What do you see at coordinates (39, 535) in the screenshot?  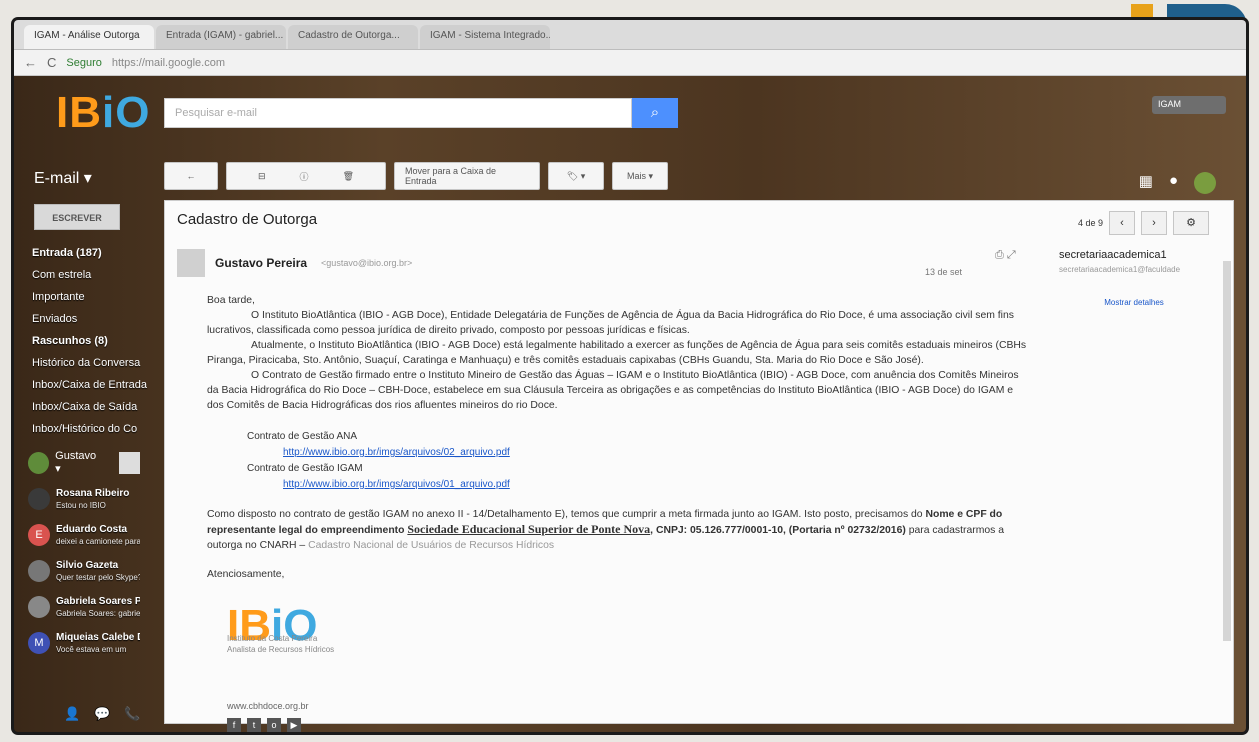 I see `avatar: E` at bounding box center [39, 535].